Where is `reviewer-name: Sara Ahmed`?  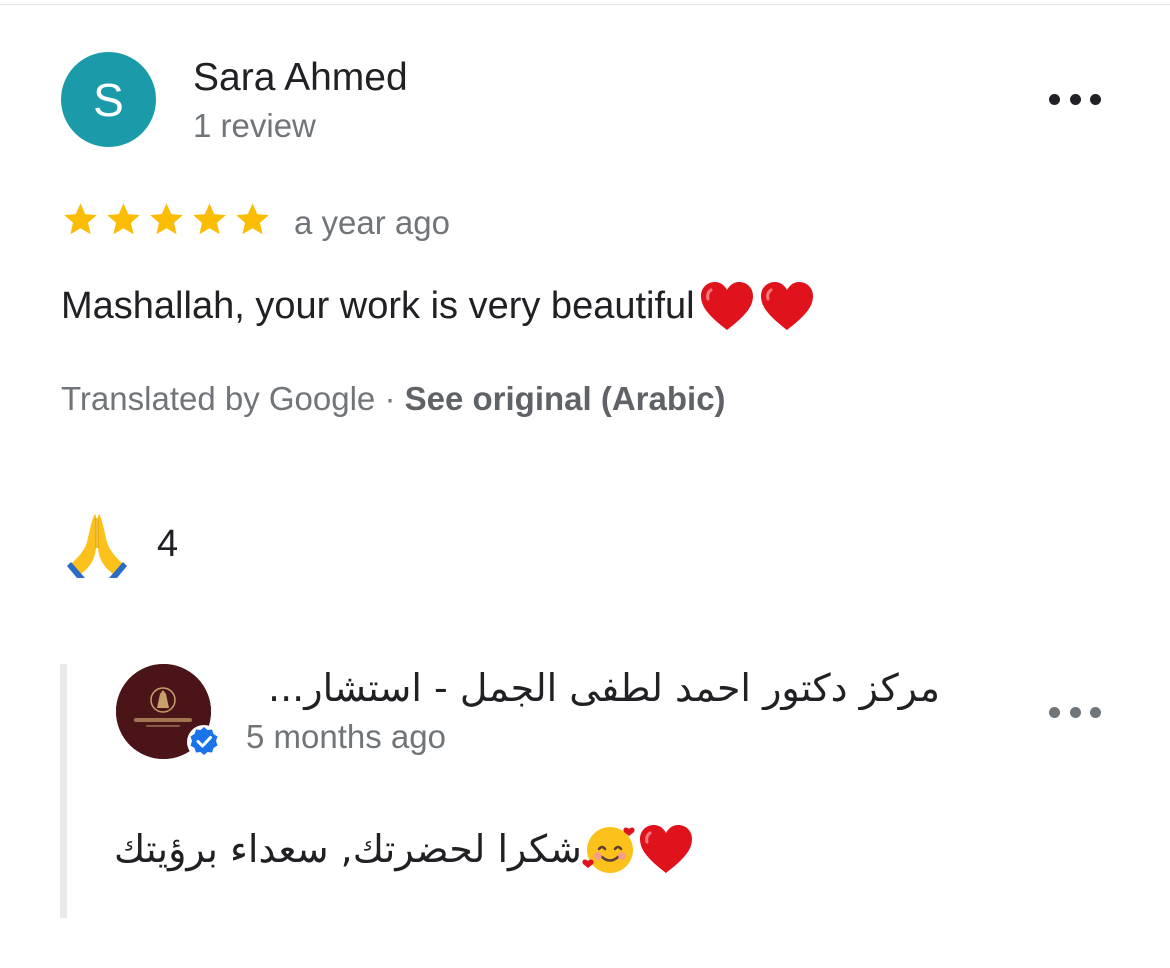 reviewer-name: Sara Ahmed is located at coordinates (300, 78).